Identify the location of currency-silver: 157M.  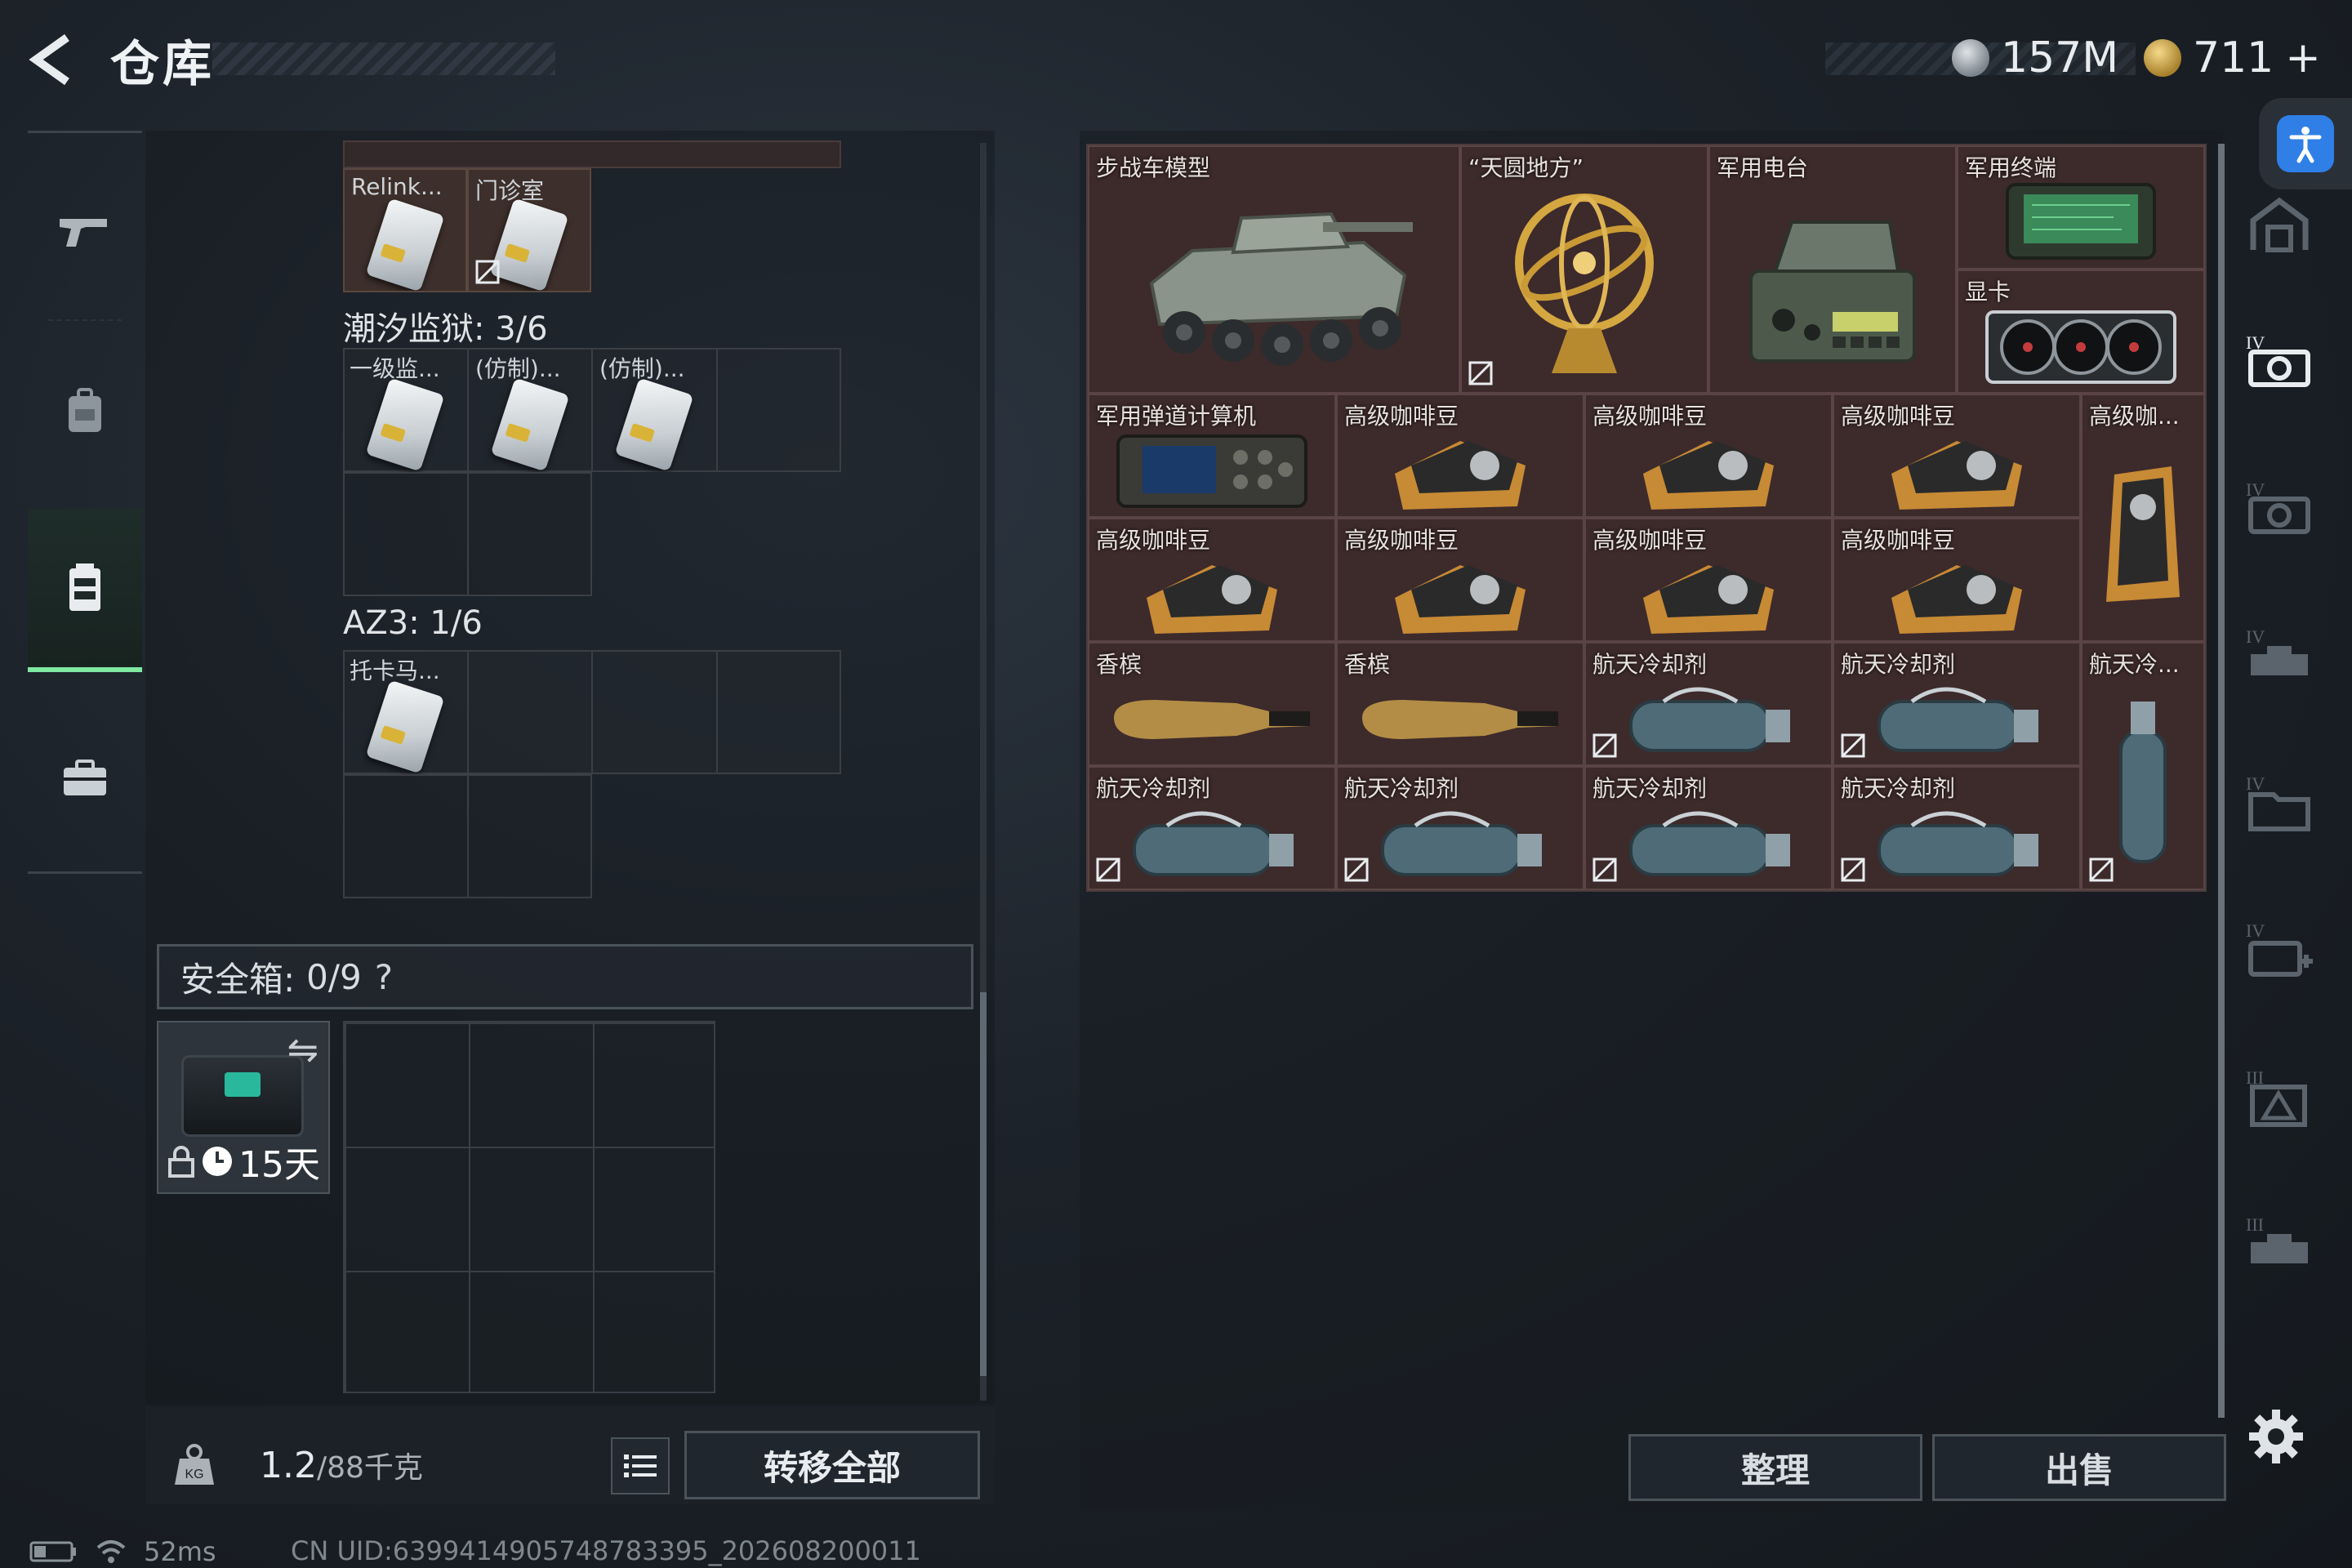
(2035, 58).